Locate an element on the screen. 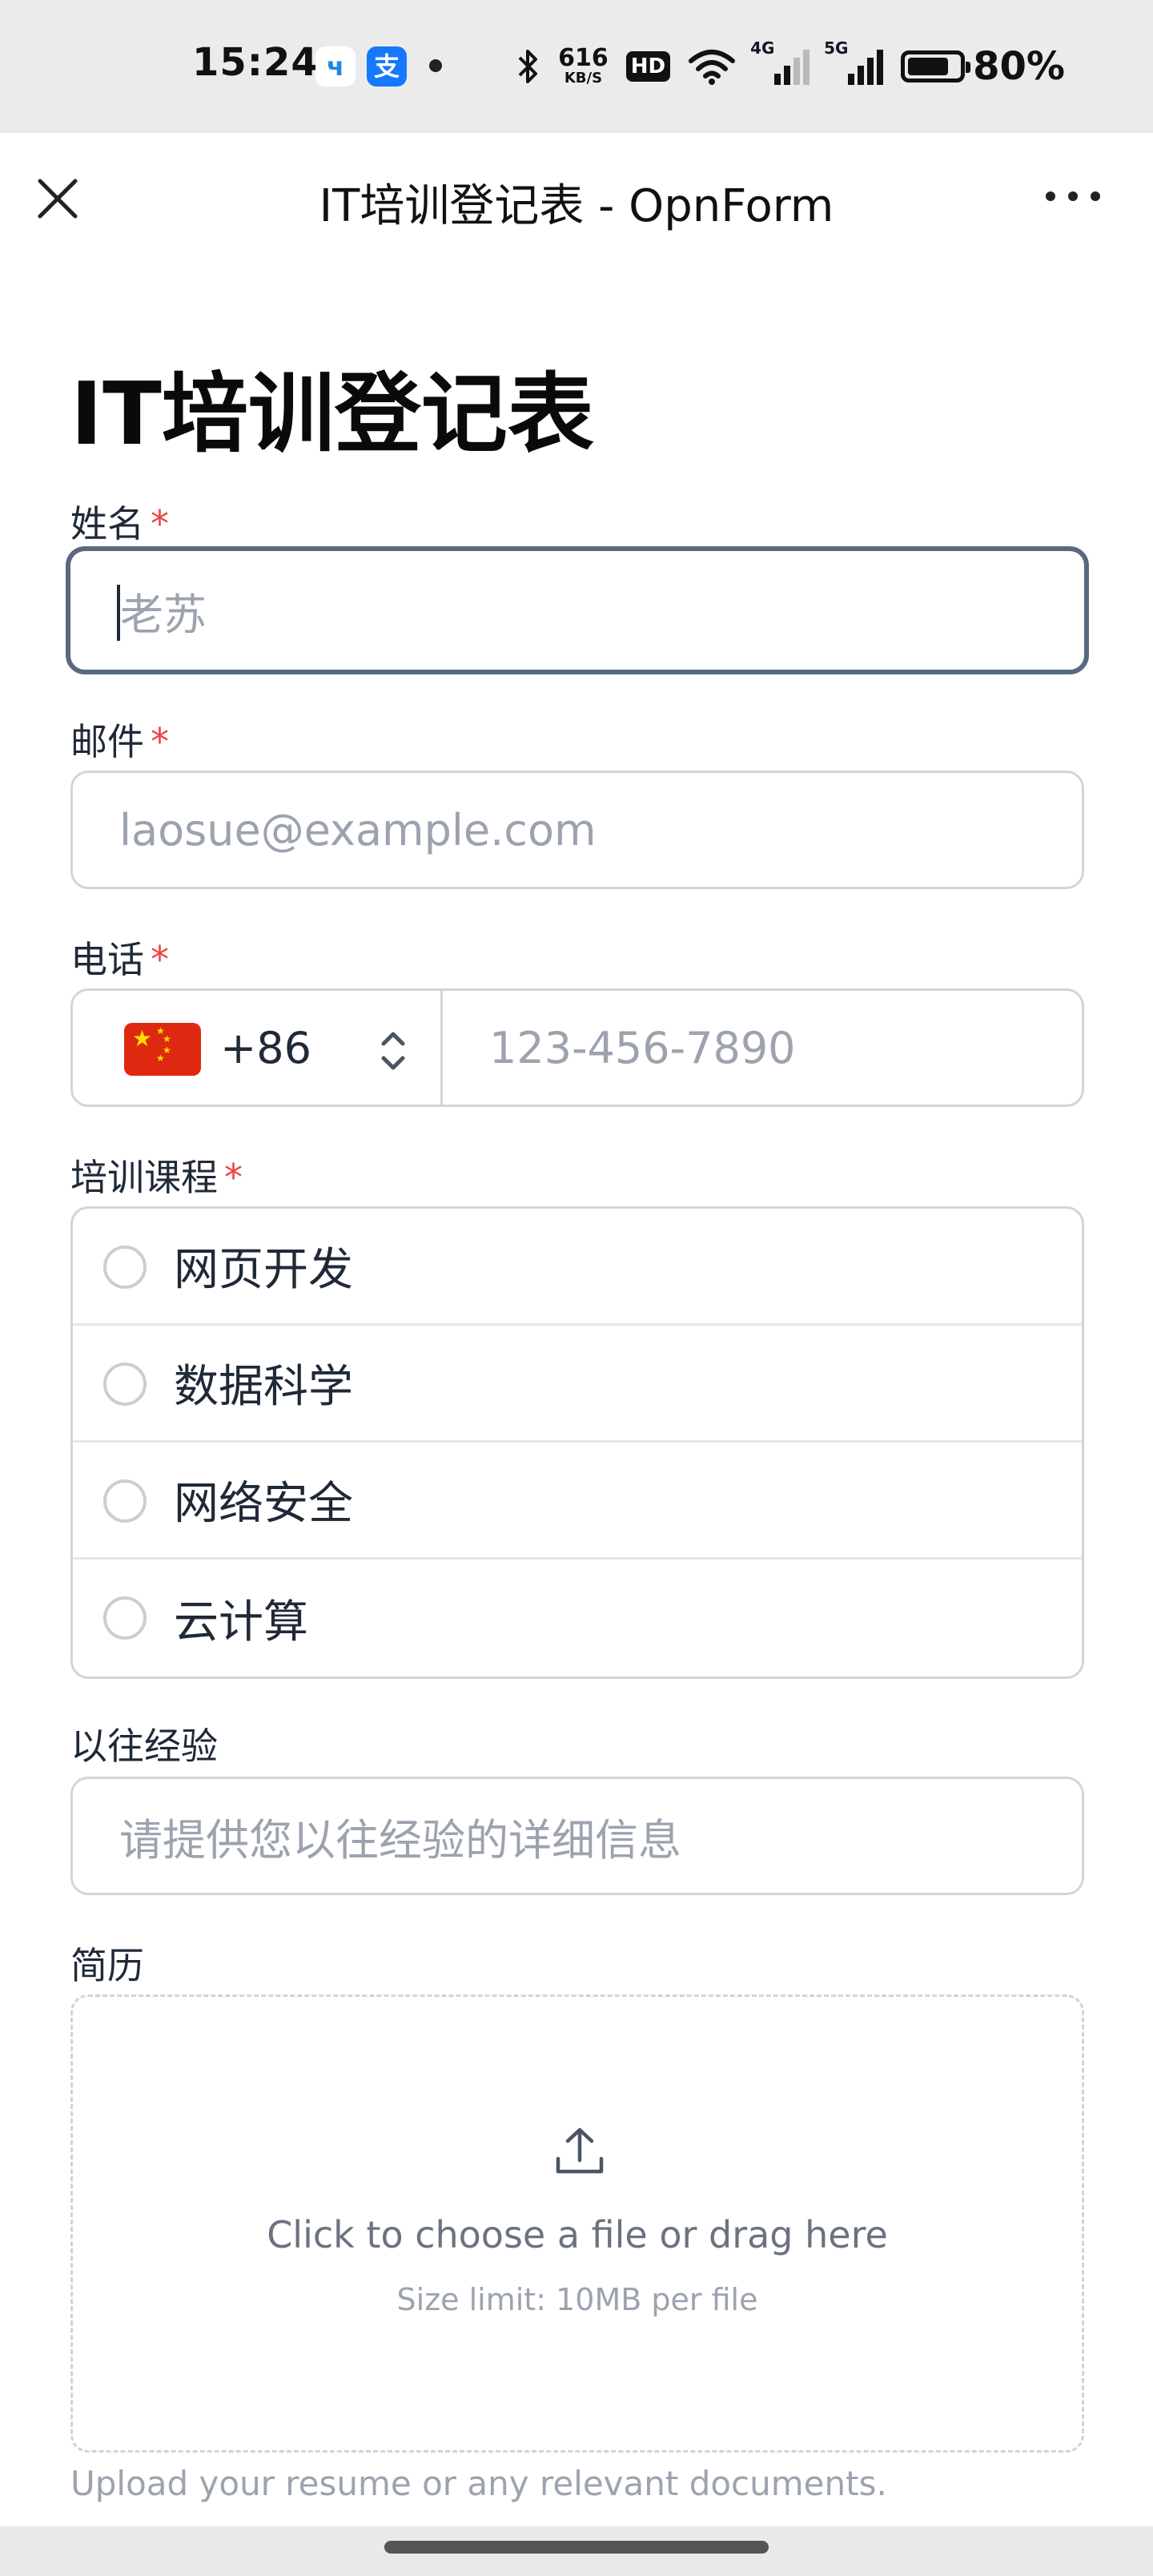 Image resolution: width=1153 pixels, height=2576 pixels. network-speed: 616 KB/S is located at coordinates (583, 65).